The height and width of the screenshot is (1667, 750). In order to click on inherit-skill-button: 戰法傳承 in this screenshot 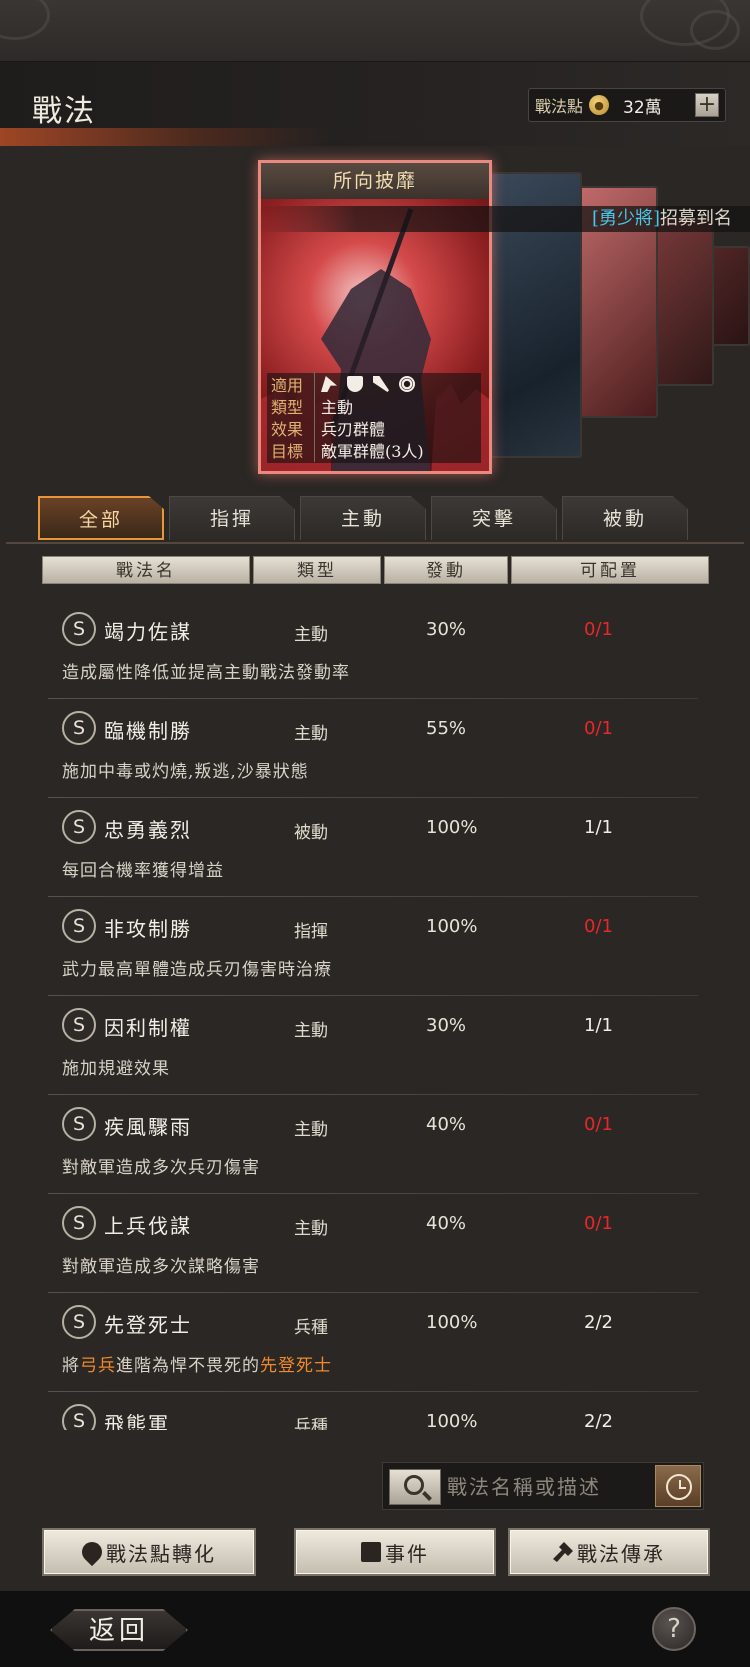, I will do `click(609, 1552)`.